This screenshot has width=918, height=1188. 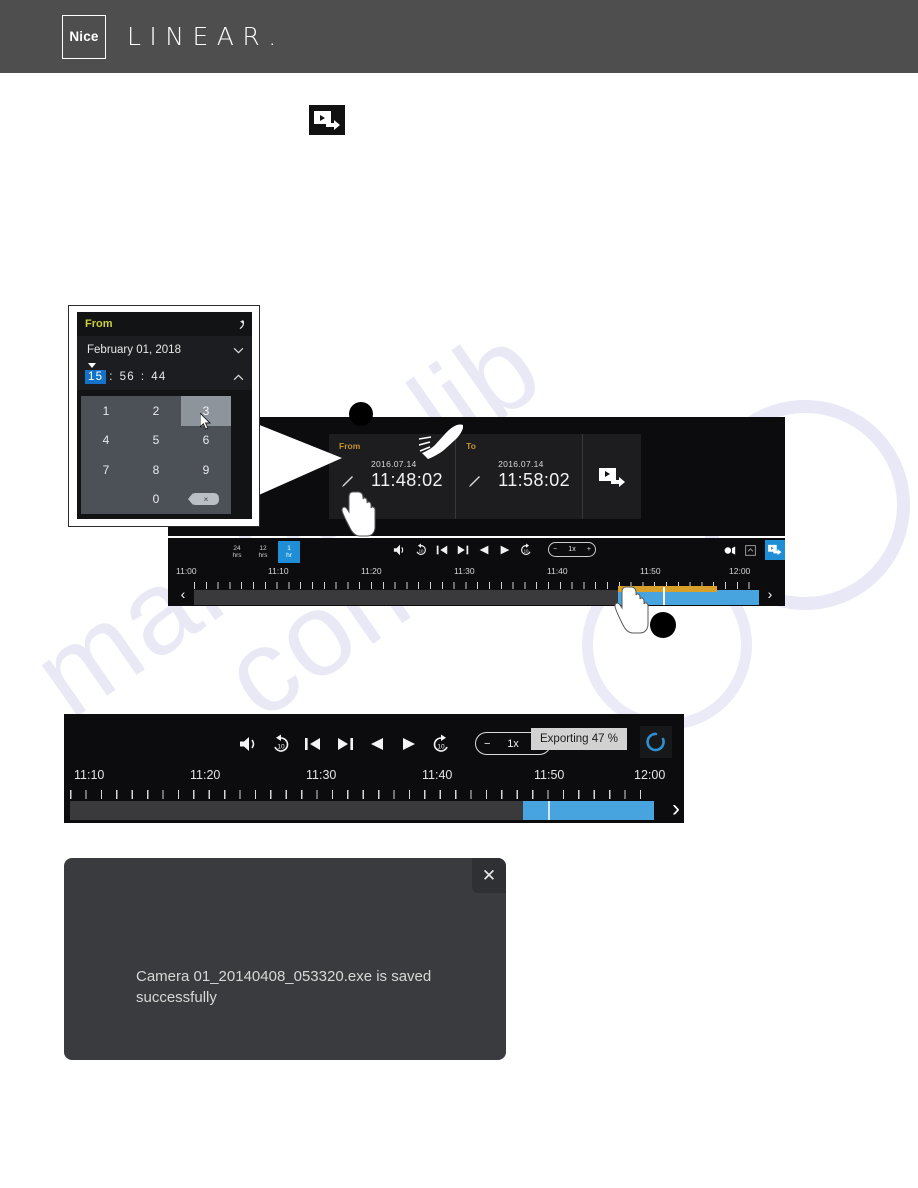 What do you see at coordinates (650, 775) in the screenshot?
I see `tl-b-label-5: 12:00` at bounding box center [650, 775].